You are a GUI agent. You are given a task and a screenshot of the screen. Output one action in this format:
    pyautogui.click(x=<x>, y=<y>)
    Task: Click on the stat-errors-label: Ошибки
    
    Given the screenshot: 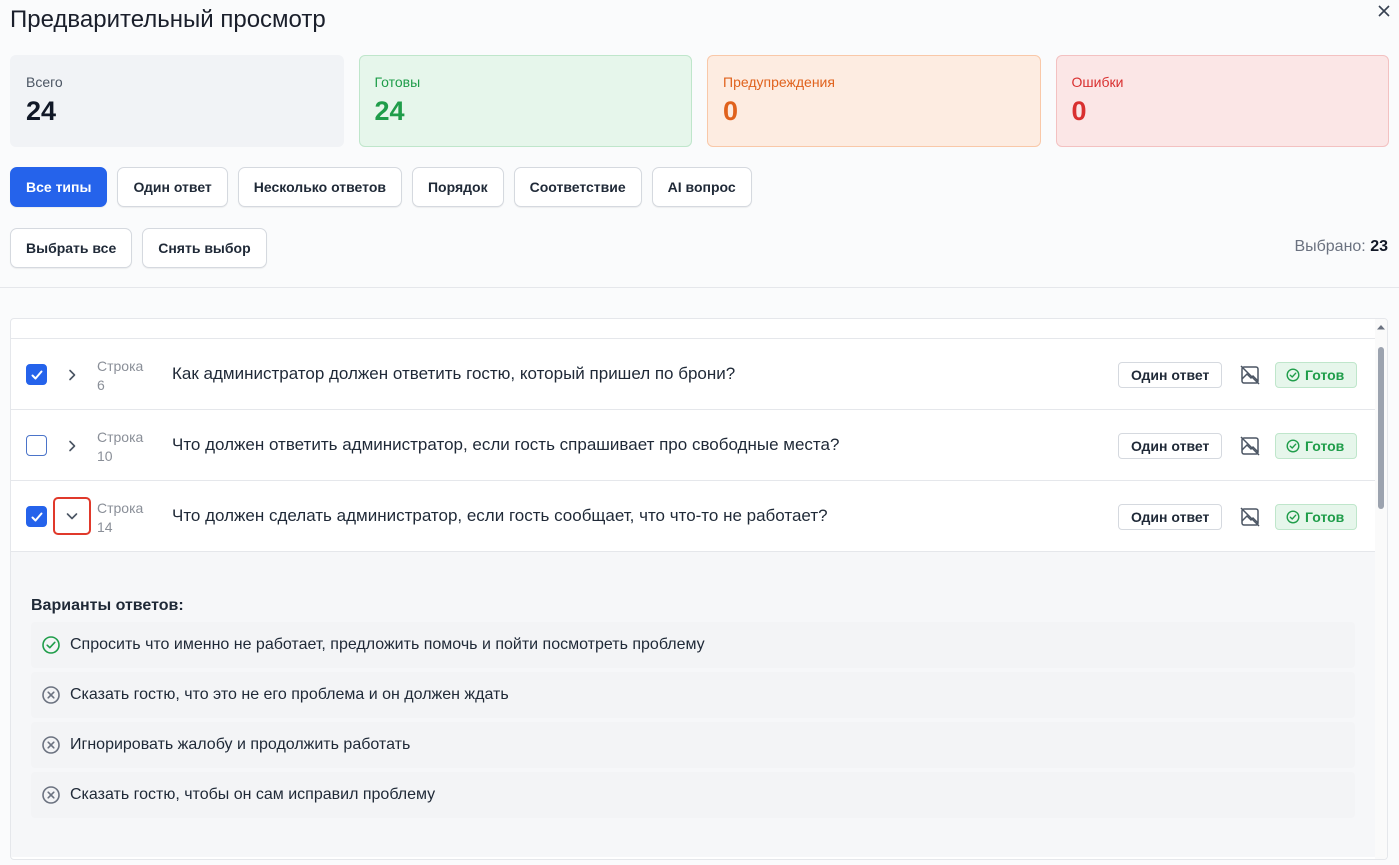 What is the action you would take?
    pyautogui.click(x=1097, y=82)
    